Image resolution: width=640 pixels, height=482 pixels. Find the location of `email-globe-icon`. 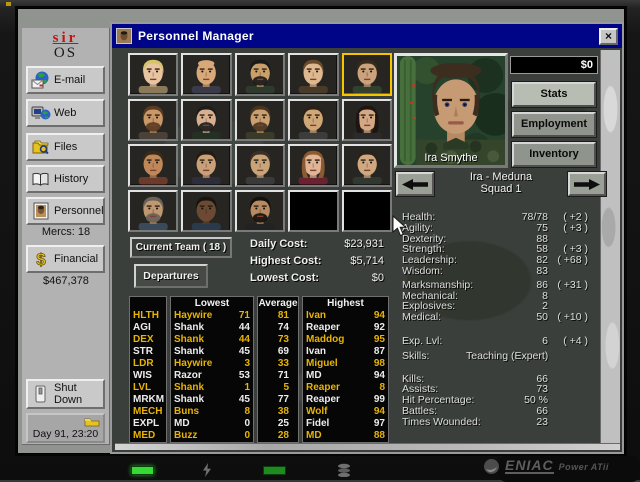

email-globe-icon is located at coordinates (40, 80).